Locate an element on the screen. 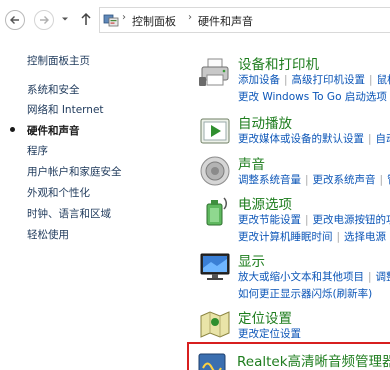 The image size is (390, 370). devices-printers-links: 添加设备|高级打印机设置|鼠标 is located at coordinates (314, 79).